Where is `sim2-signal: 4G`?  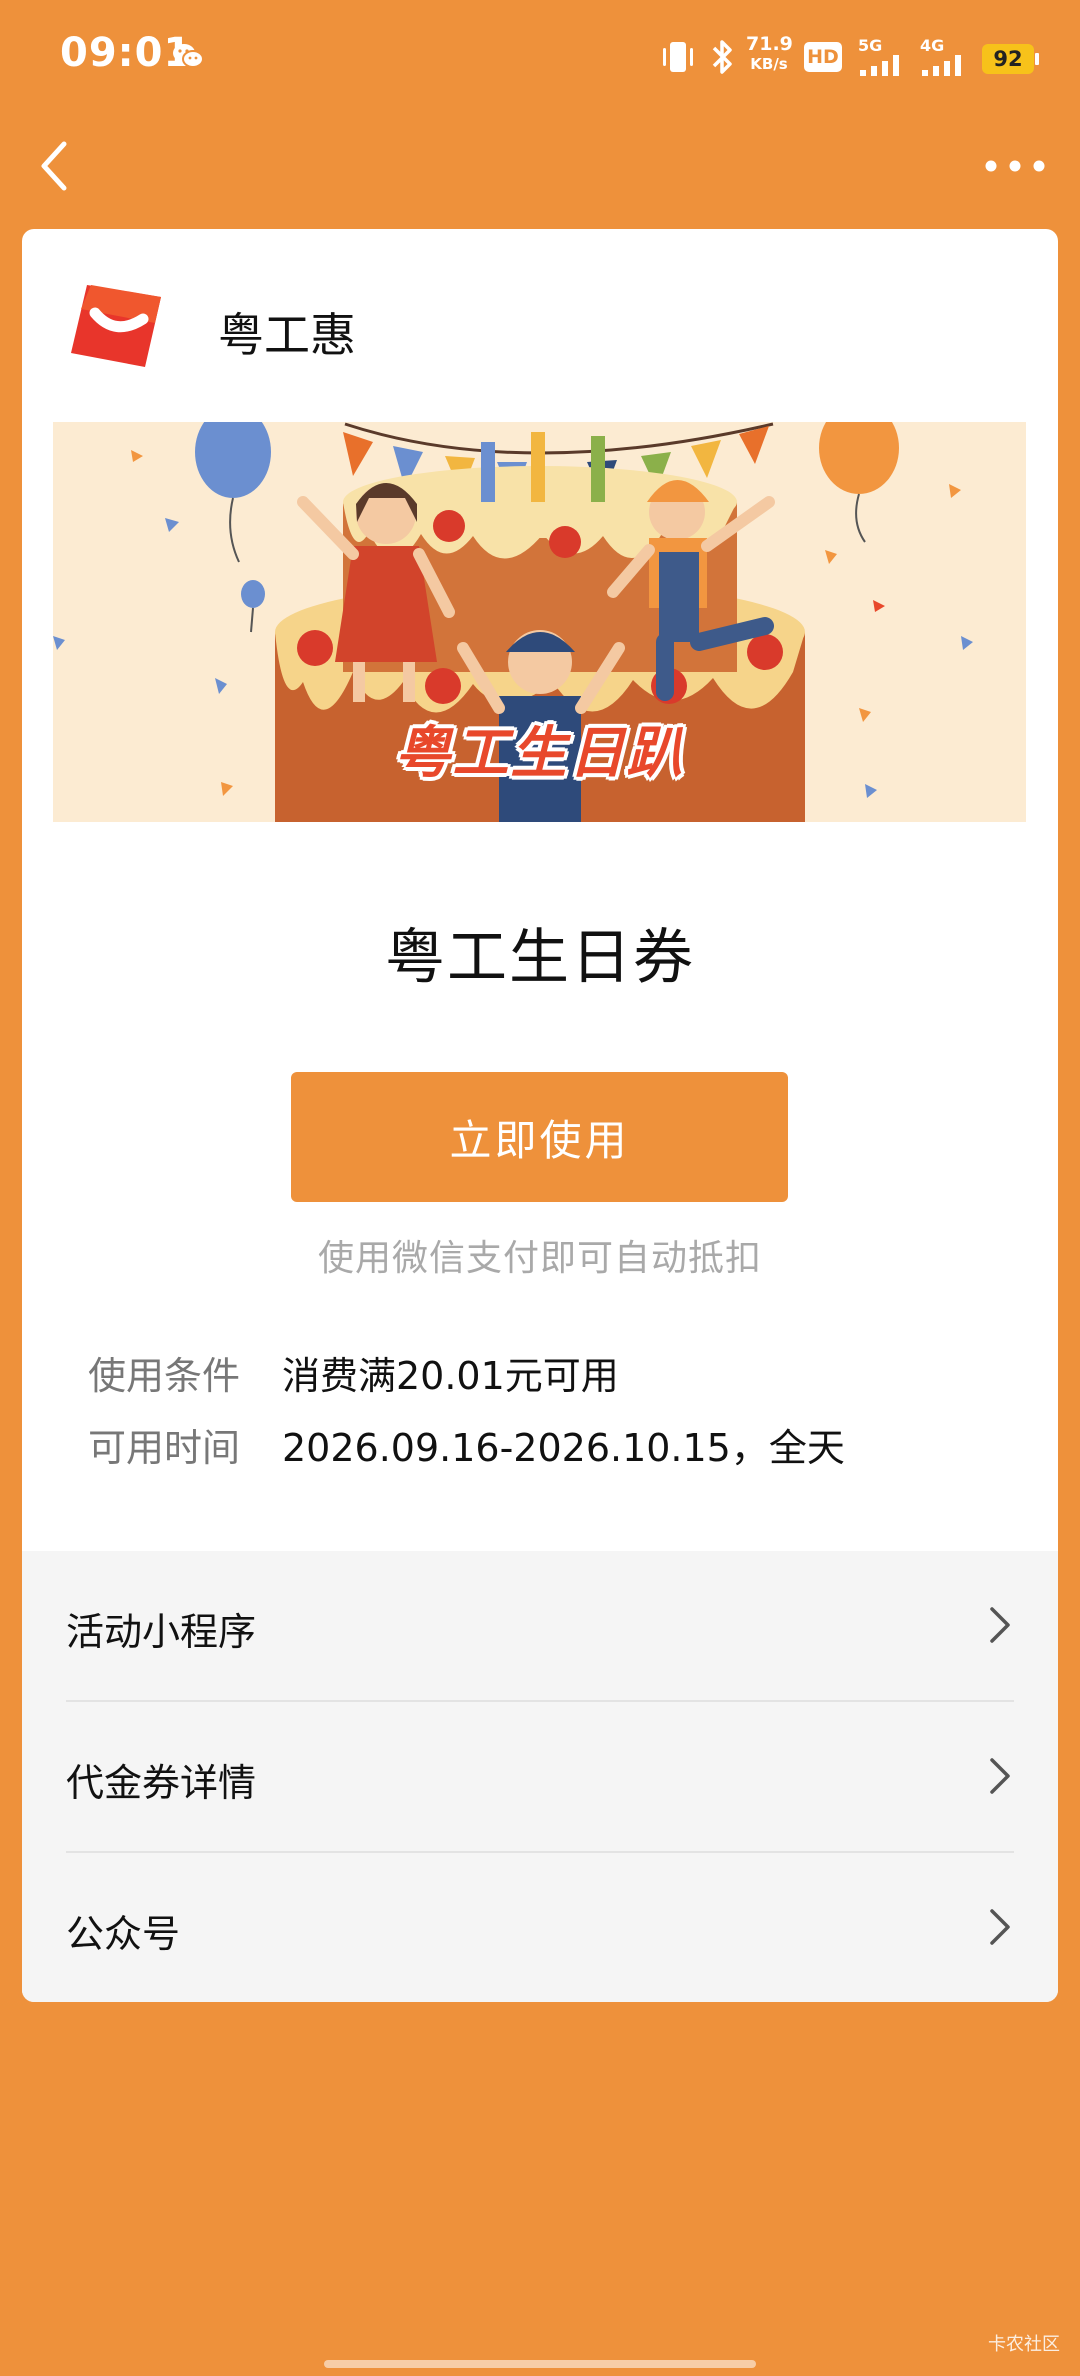
sim2-signal: 4G is located at coordinates (945, 58).